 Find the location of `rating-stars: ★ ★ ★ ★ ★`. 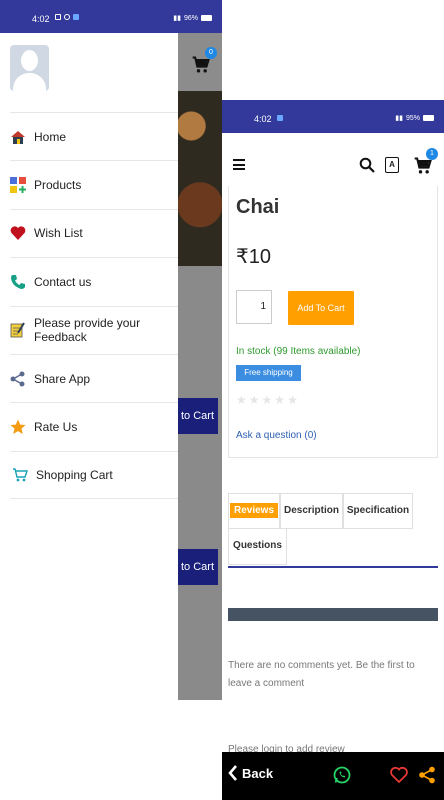

rating-stars: ★ ★ ★ ★ ★ is located at coordinates (267, 400).